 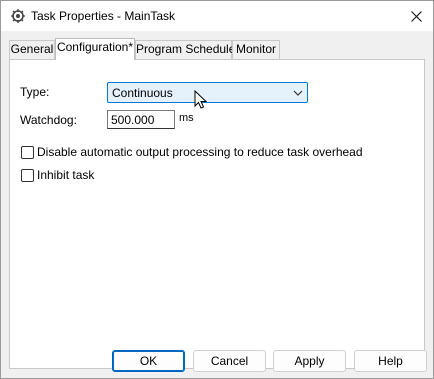 What do you see at coordinates (200, 99) in the screenshot?
I see `mouse-pointer-icon` at bounding box center [200, 99].